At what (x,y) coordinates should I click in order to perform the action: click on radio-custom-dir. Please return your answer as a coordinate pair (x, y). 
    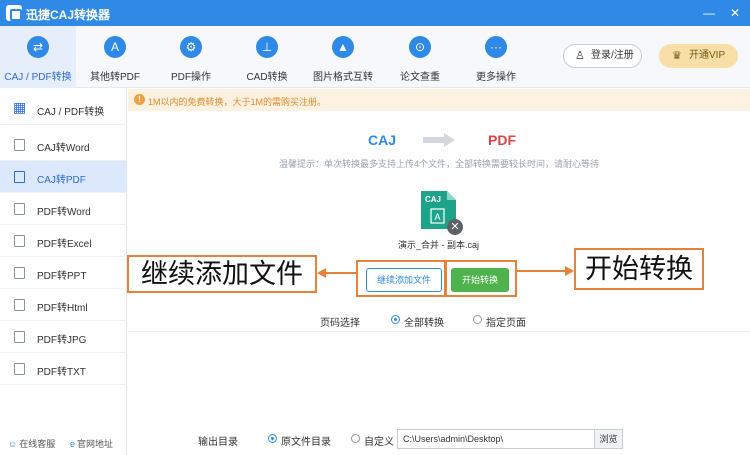
    Looking at the image, I should click on (355, 438).